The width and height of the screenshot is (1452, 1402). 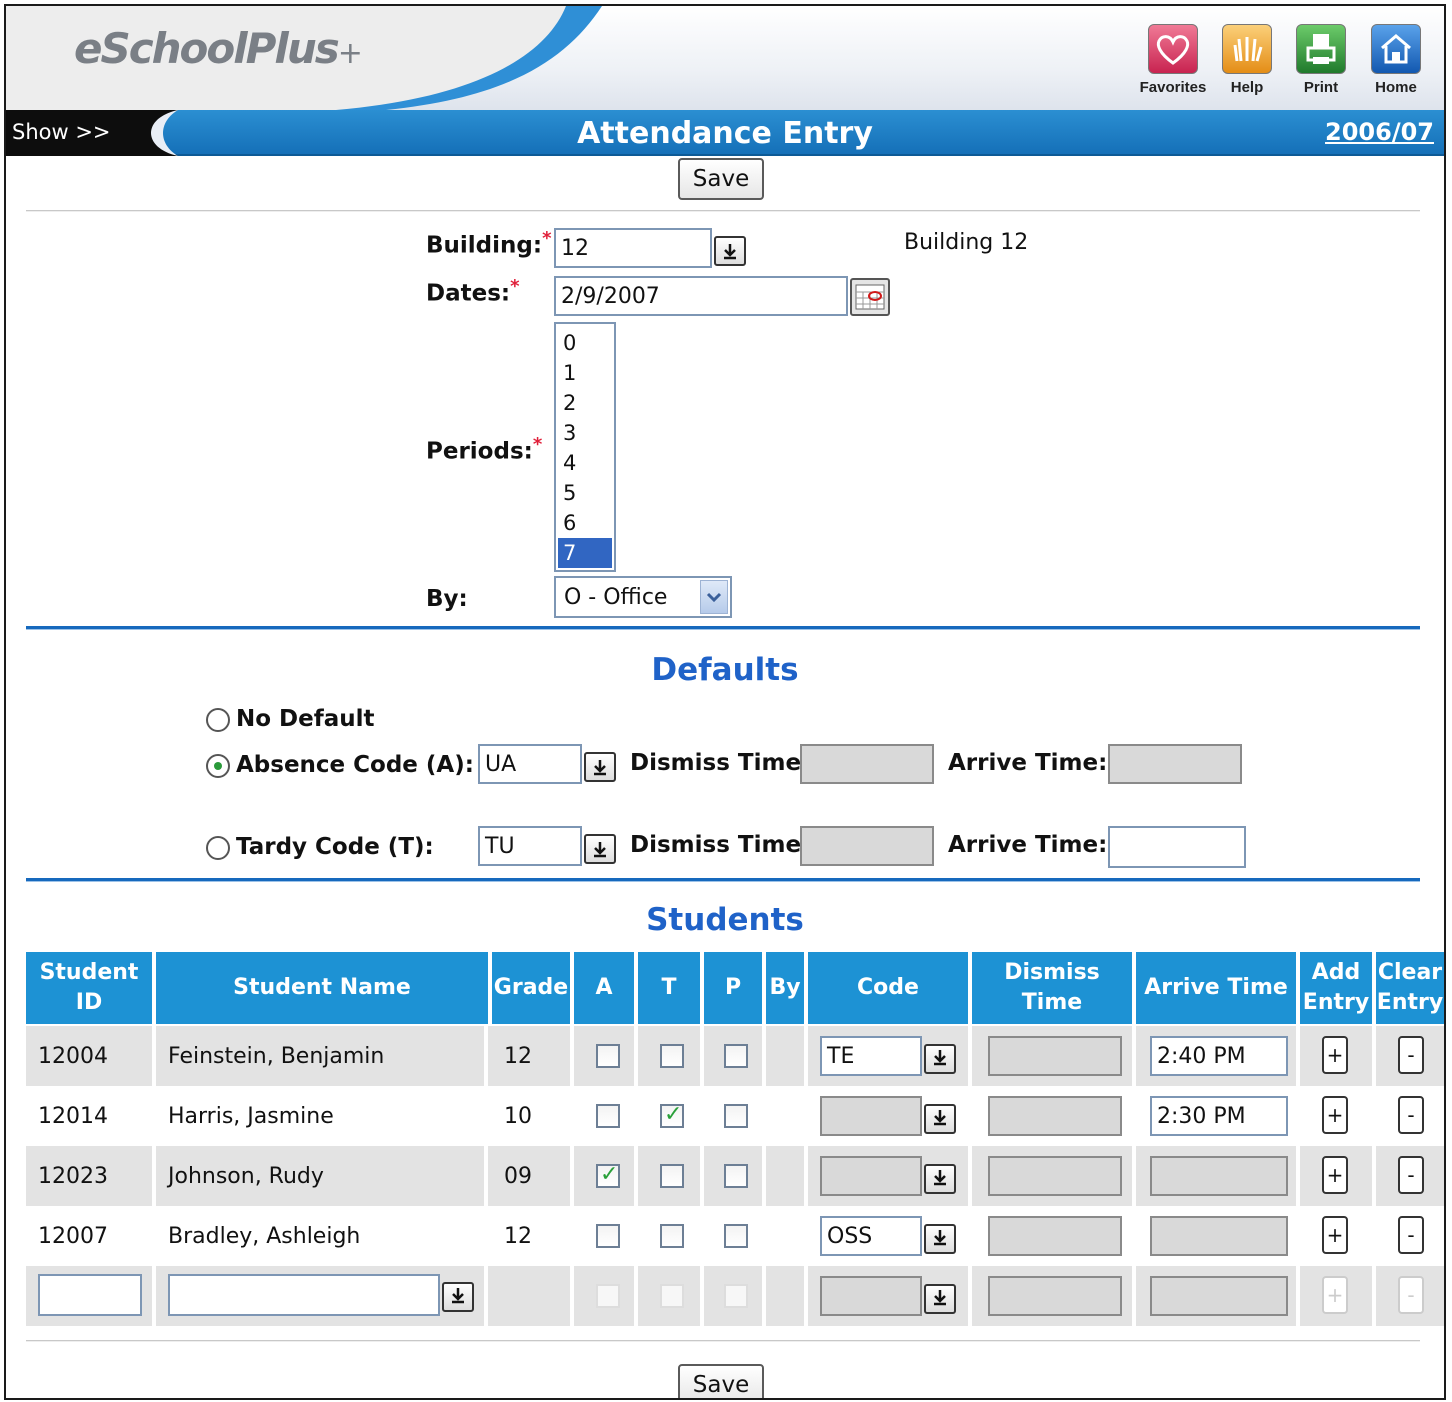 I want to click on col-clear-entry: Clear Entry, so click(x=1410, y=988).